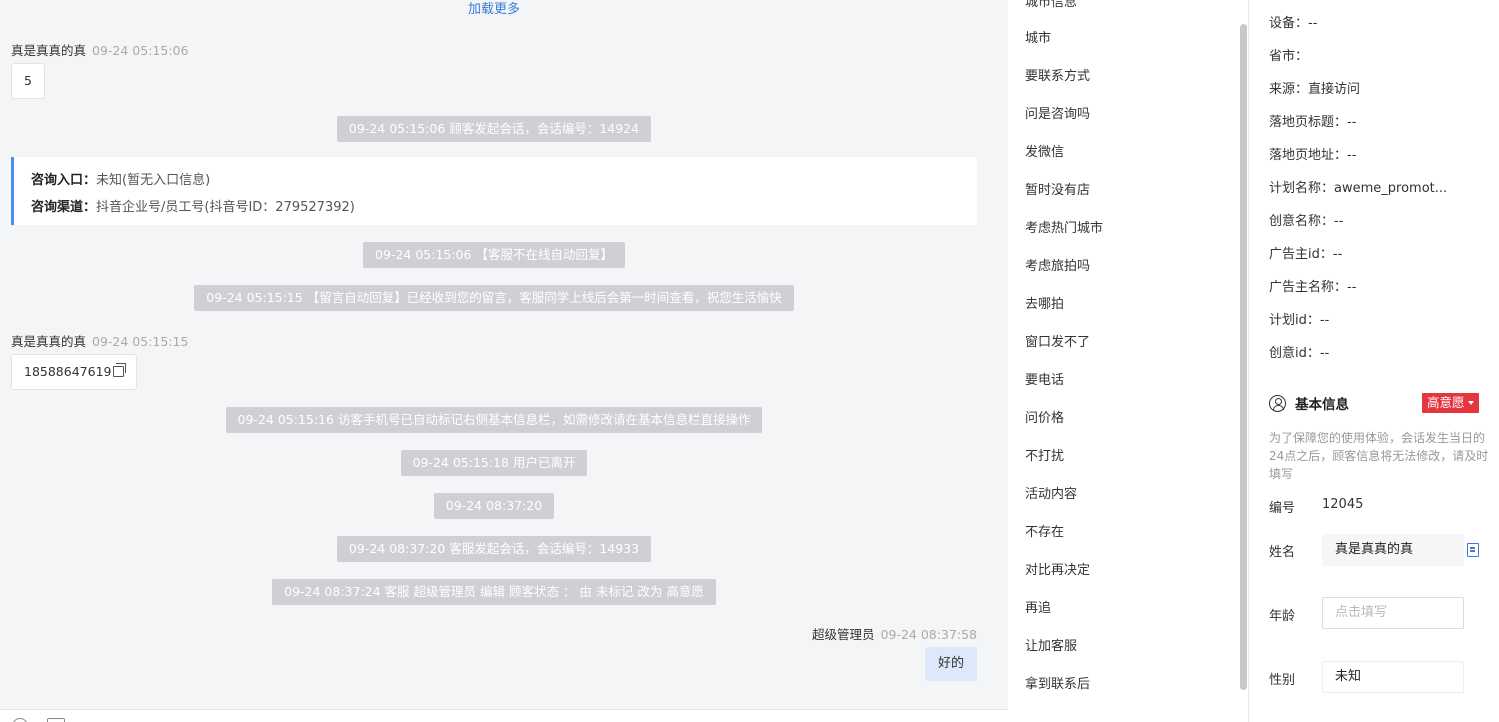 This screenshot has width=1499, height=722. What do you see at coordinates (140, 341) in the screenshot?
I see `message-time: 09-24 05:15:15` at bounding box center [140, 341].